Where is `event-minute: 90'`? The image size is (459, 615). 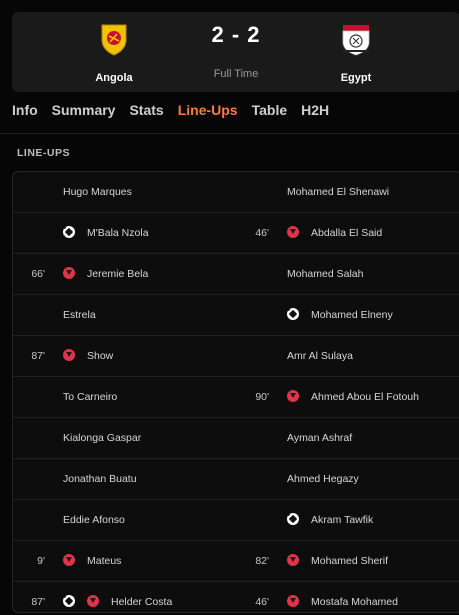
event-minute: 90' is located at coordinates (262, 397).